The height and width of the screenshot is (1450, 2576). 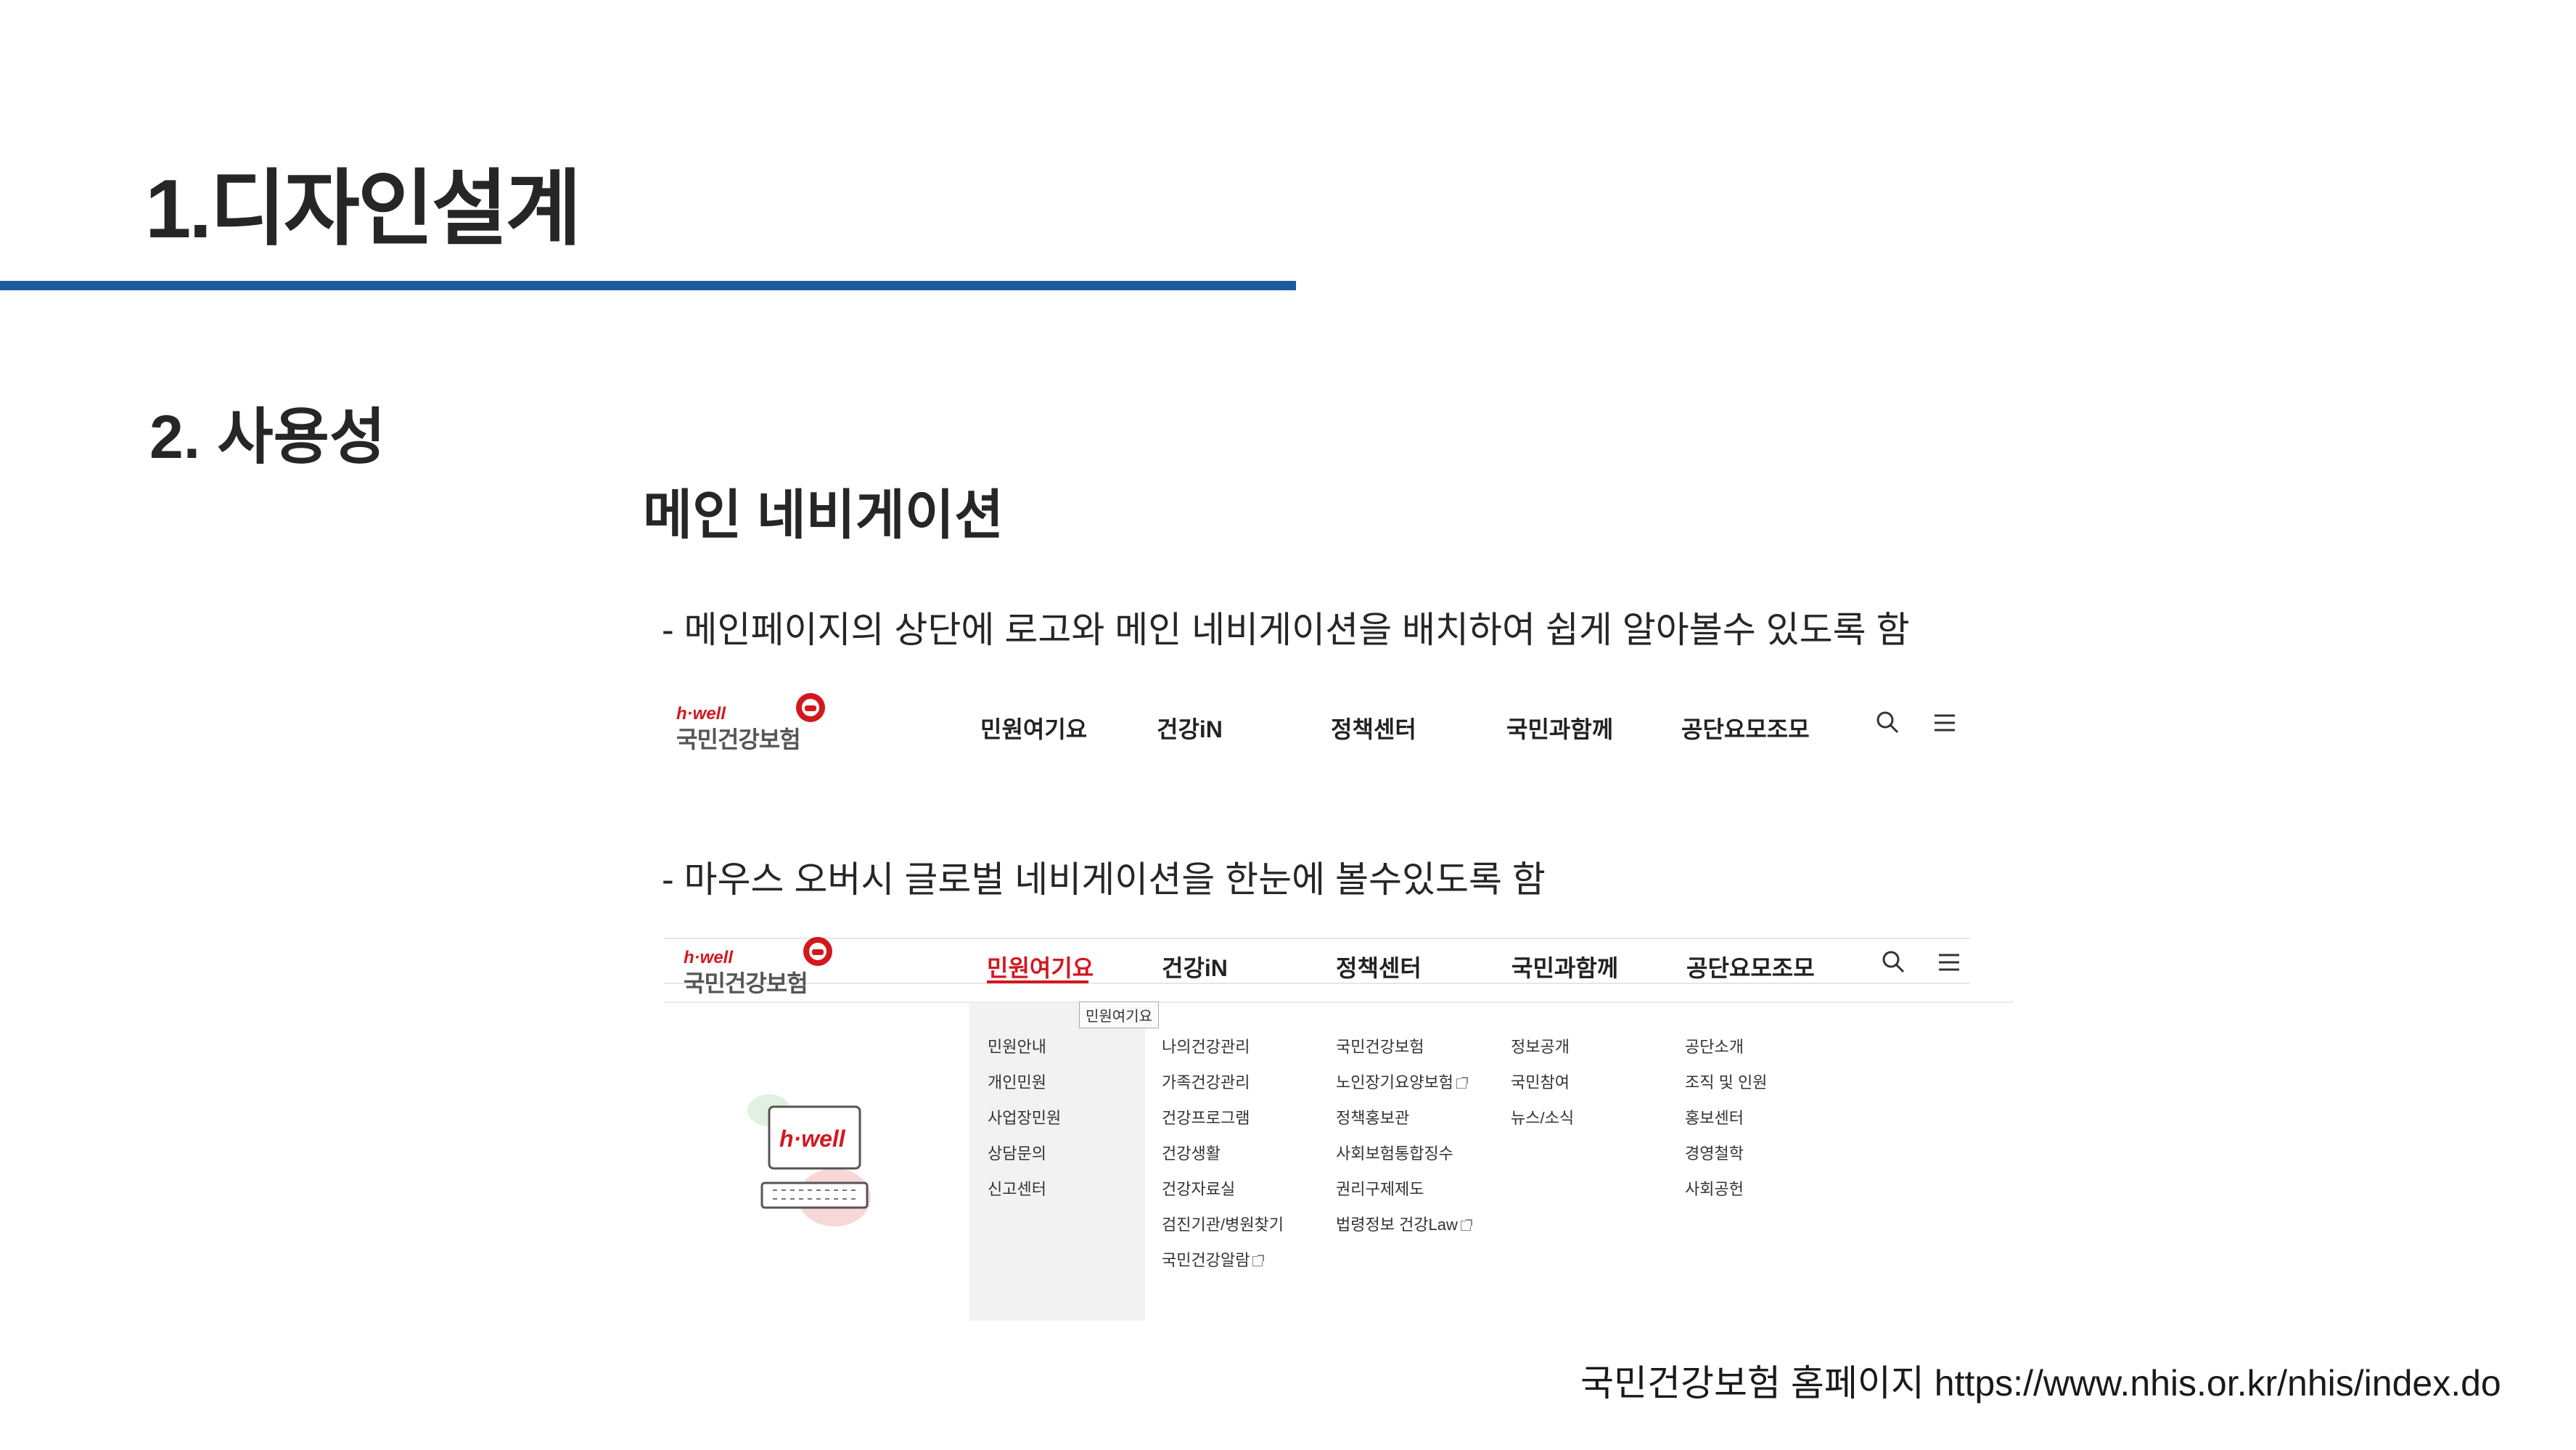 What do you see at coordinates (812, 1139) in the screenshot?
I see `illustration-label: h·well` at bounding box center [812, 1139].